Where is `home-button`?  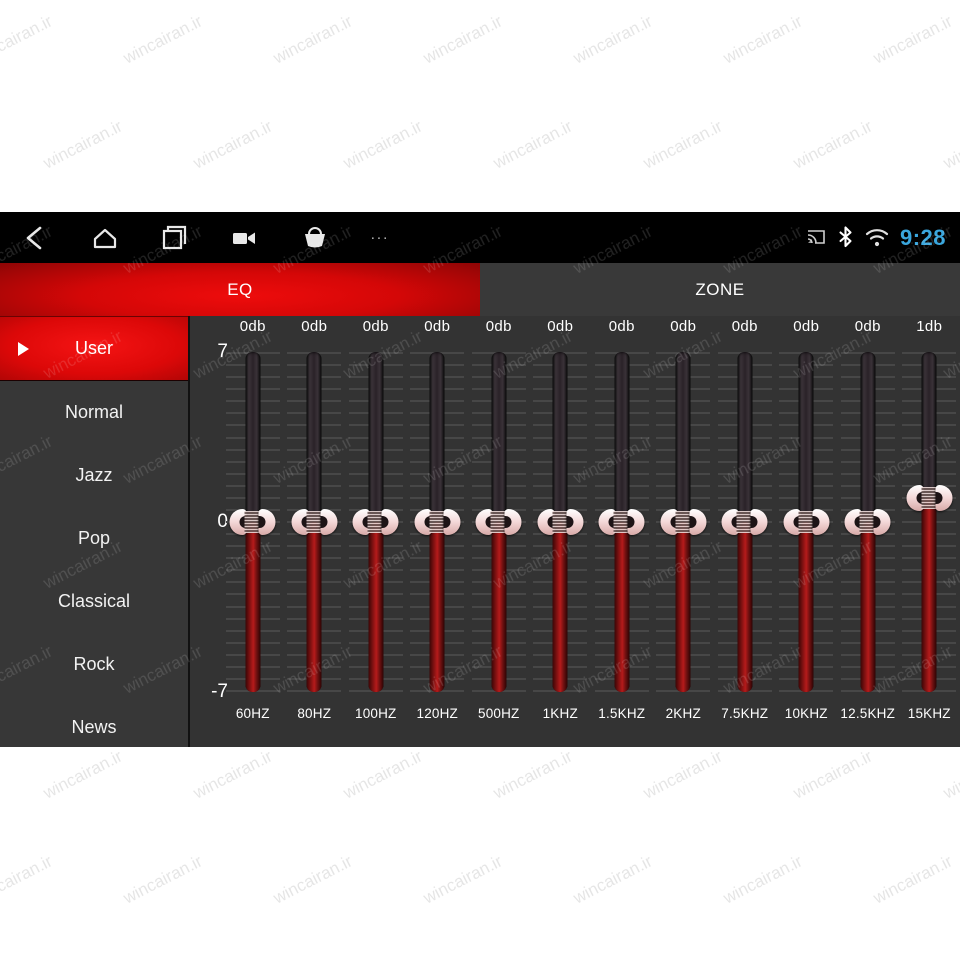
home-button is located at coordinates (105, 237).